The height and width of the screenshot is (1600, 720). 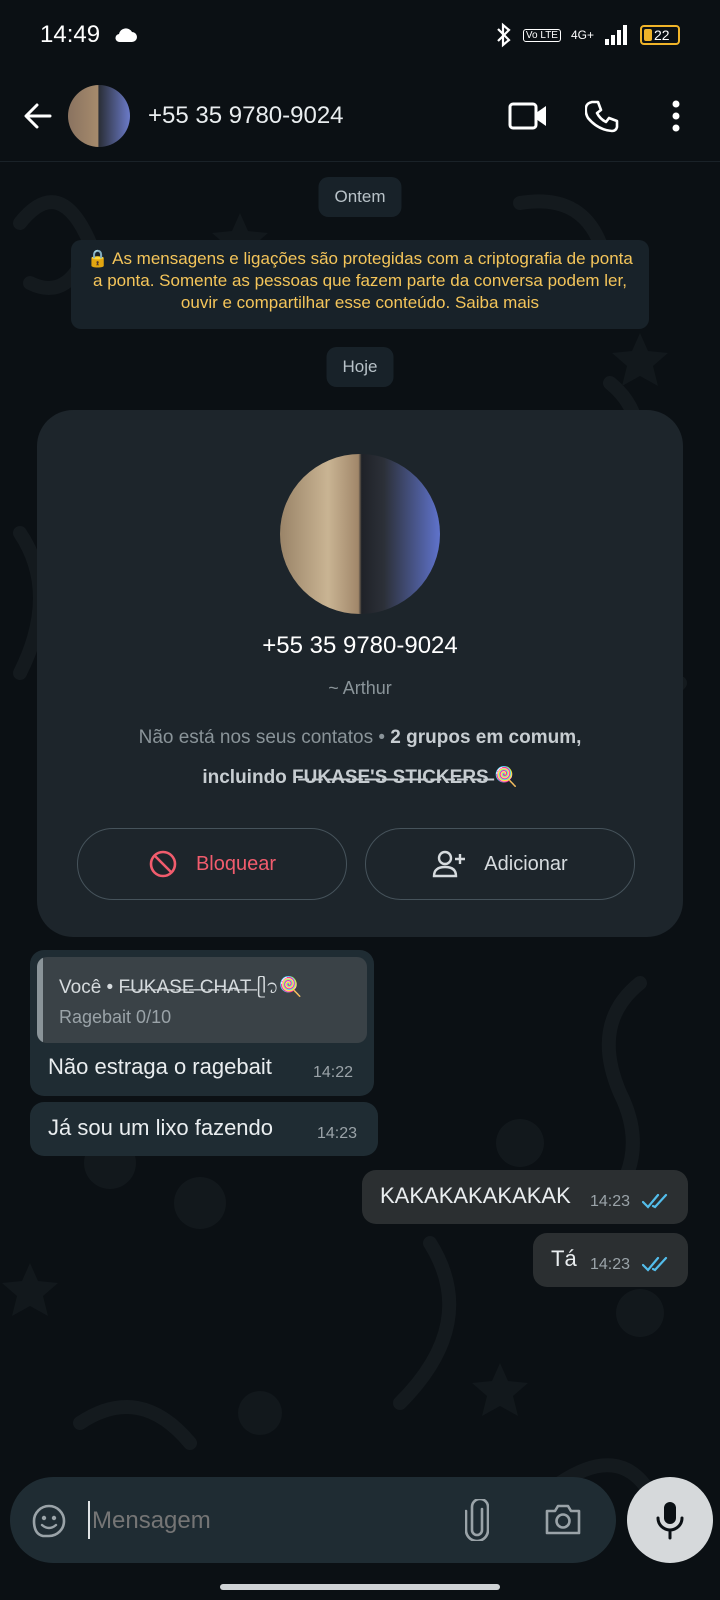 I want to click on quote-author: Você • F̶U̶K̶A̶S̶E̶ ̶C̶H̶A̶T̶ ᥫ᭡🍭, so click(x=181, y=987).